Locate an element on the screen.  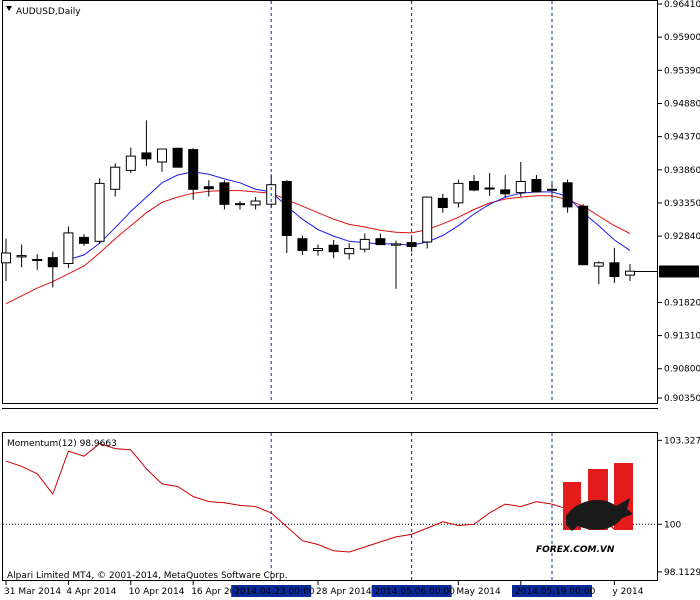
price-tick-label: 0.91310 is located at coordinates (682, 337).